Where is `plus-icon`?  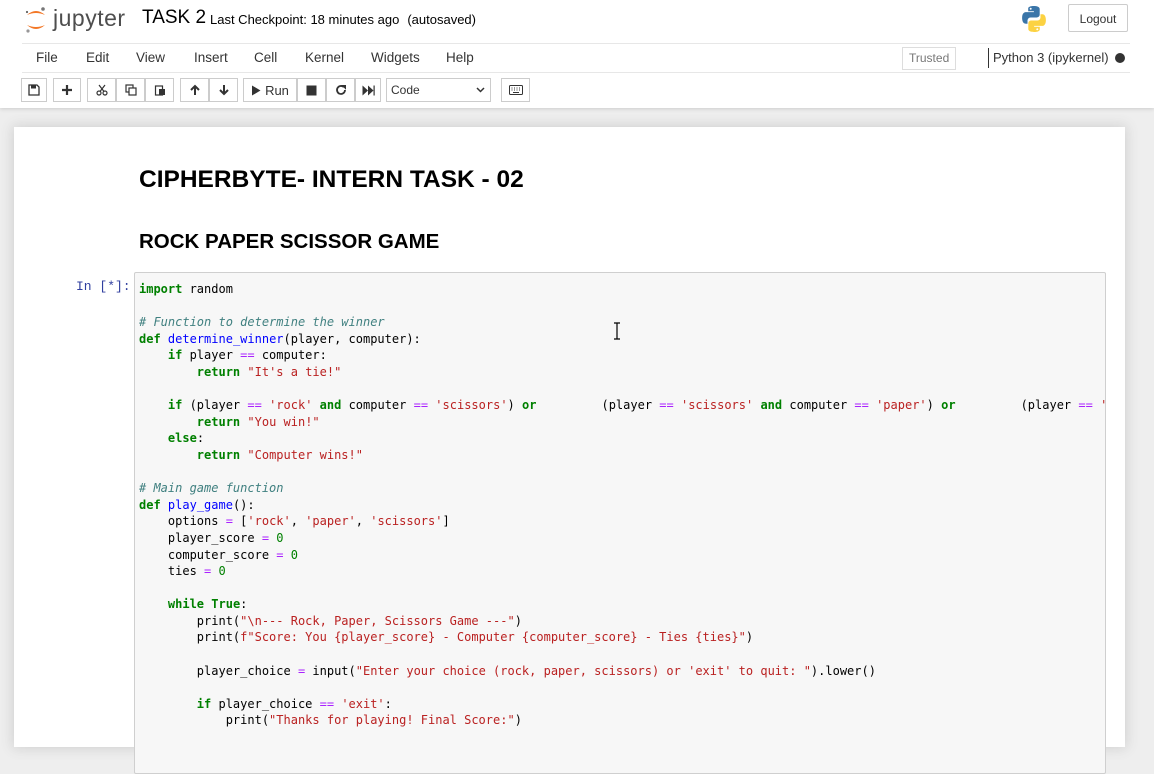
plus-icon is located at coordinates (67, 90).